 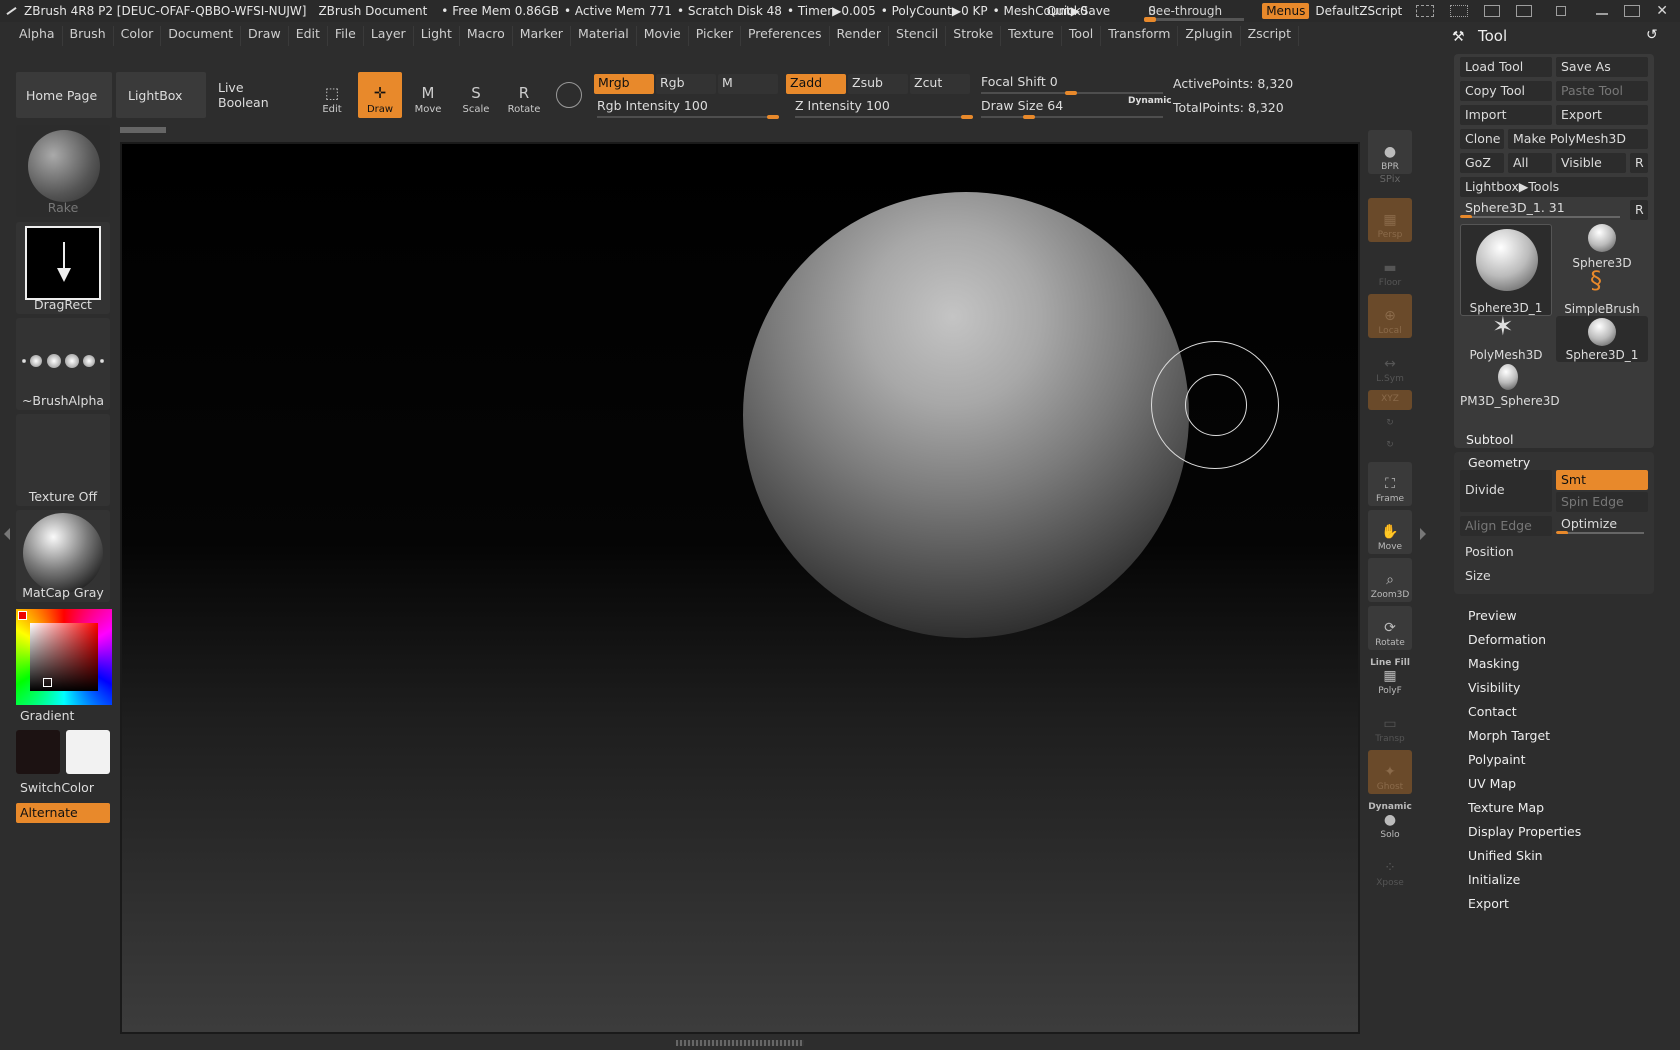 What do you see at coordinates (1358, 11) in the screenshot?
I see `default-zscript-button: DefaultZScript` at bounding box center [1358, 11].